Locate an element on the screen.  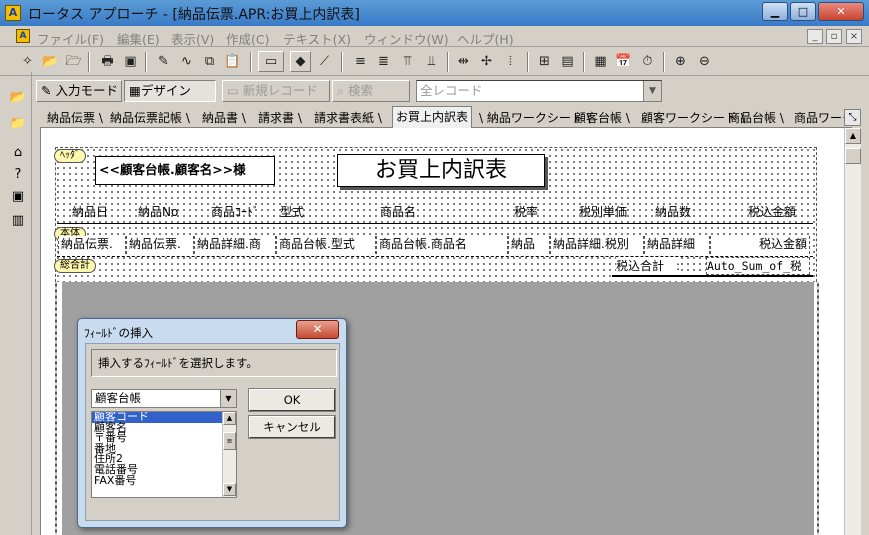
report-icon: ▤ is located at coordinates (567, 61).